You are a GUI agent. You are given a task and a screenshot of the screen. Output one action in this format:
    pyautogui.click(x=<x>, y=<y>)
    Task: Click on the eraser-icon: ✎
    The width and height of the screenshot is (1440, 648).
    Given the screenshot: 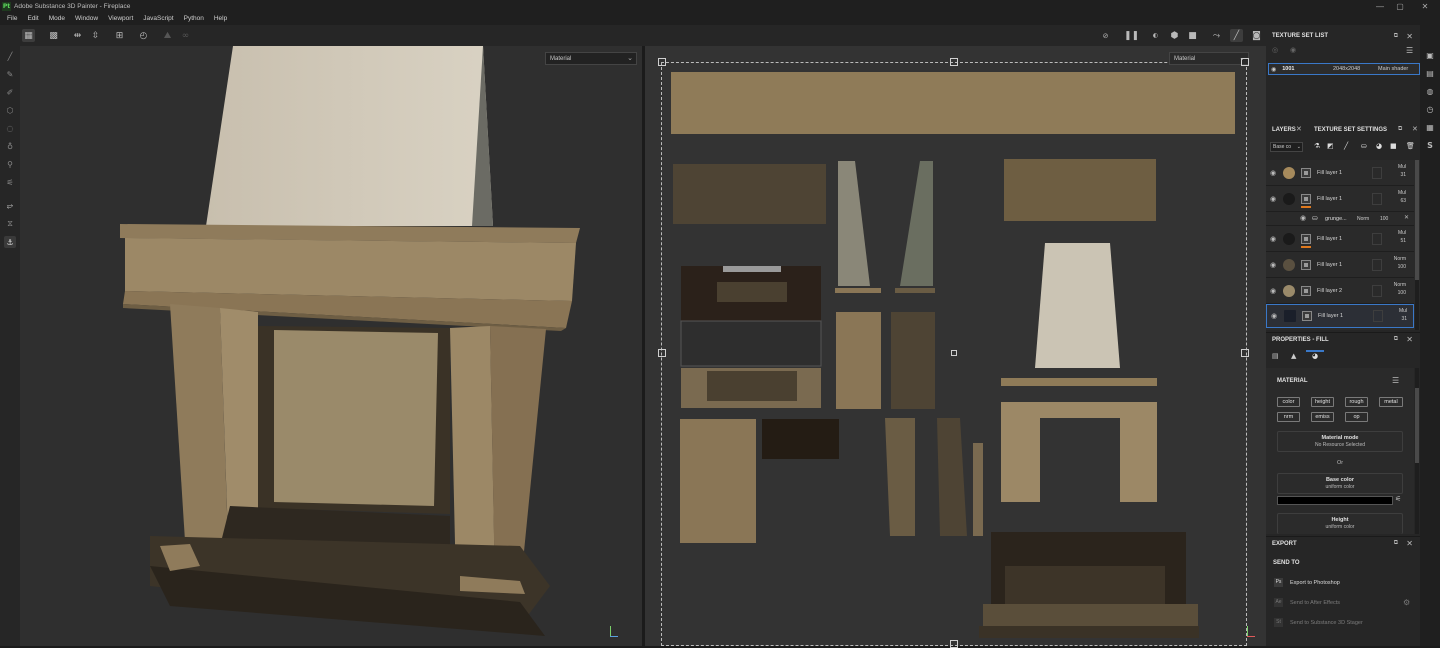 What is the action you would take?
    pyautogui.click(x=10, y=74)
    